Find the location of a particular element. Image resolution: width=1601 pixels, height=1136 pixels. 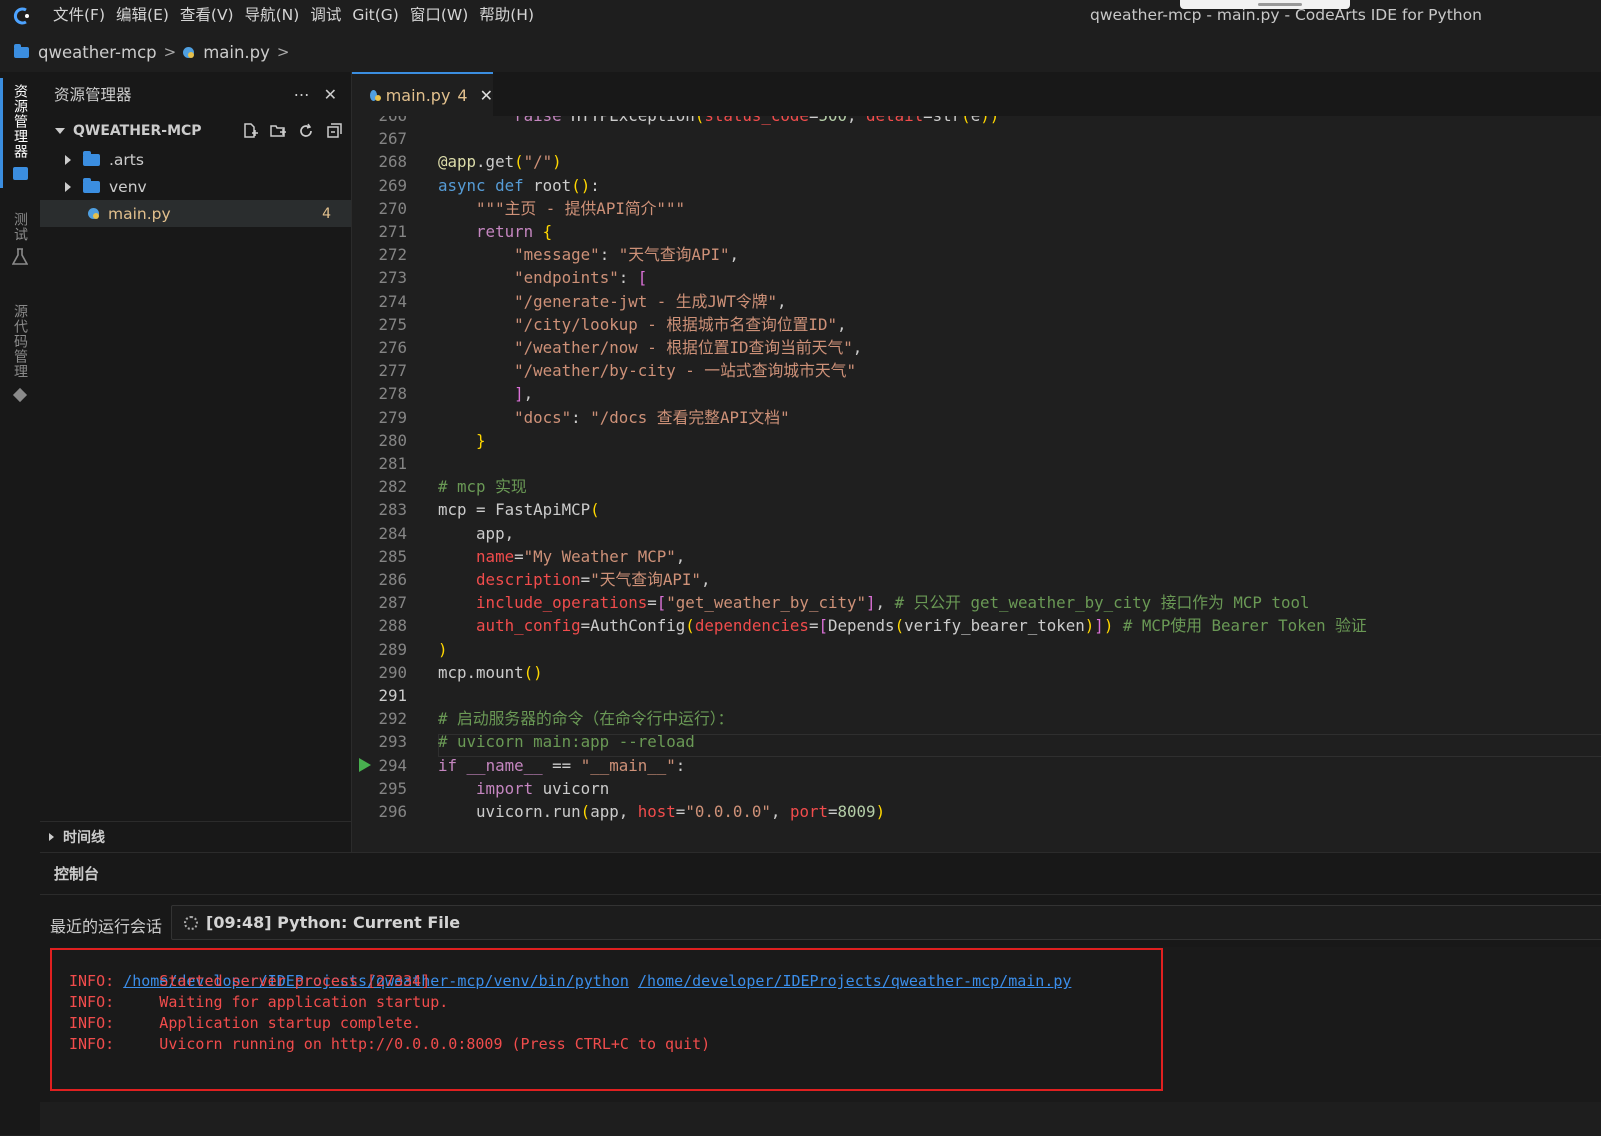

tree-item-main-py: main.py 4 is located at coordinates (195, 213).